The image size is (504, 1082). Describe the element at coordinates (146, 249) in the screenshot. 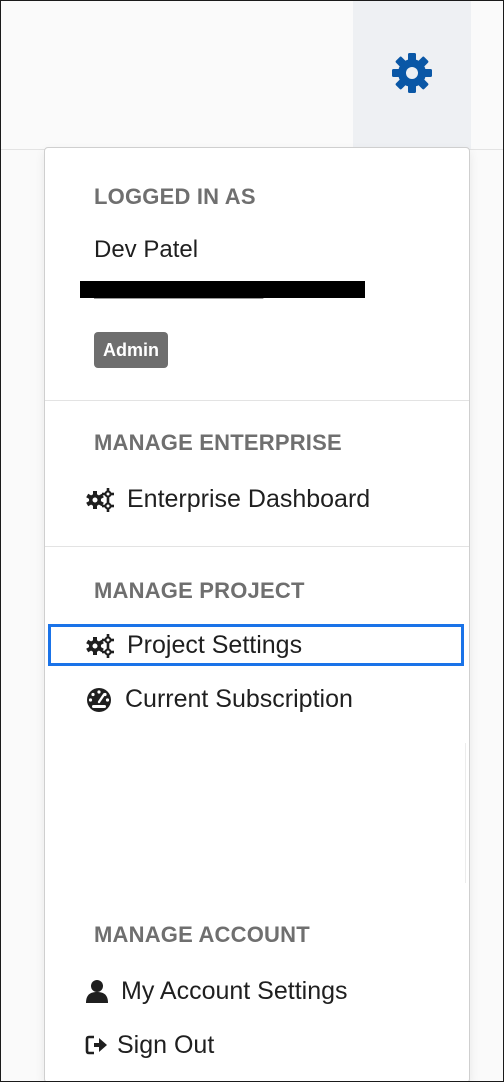

I see `user-name: Dev Patel` at that location.